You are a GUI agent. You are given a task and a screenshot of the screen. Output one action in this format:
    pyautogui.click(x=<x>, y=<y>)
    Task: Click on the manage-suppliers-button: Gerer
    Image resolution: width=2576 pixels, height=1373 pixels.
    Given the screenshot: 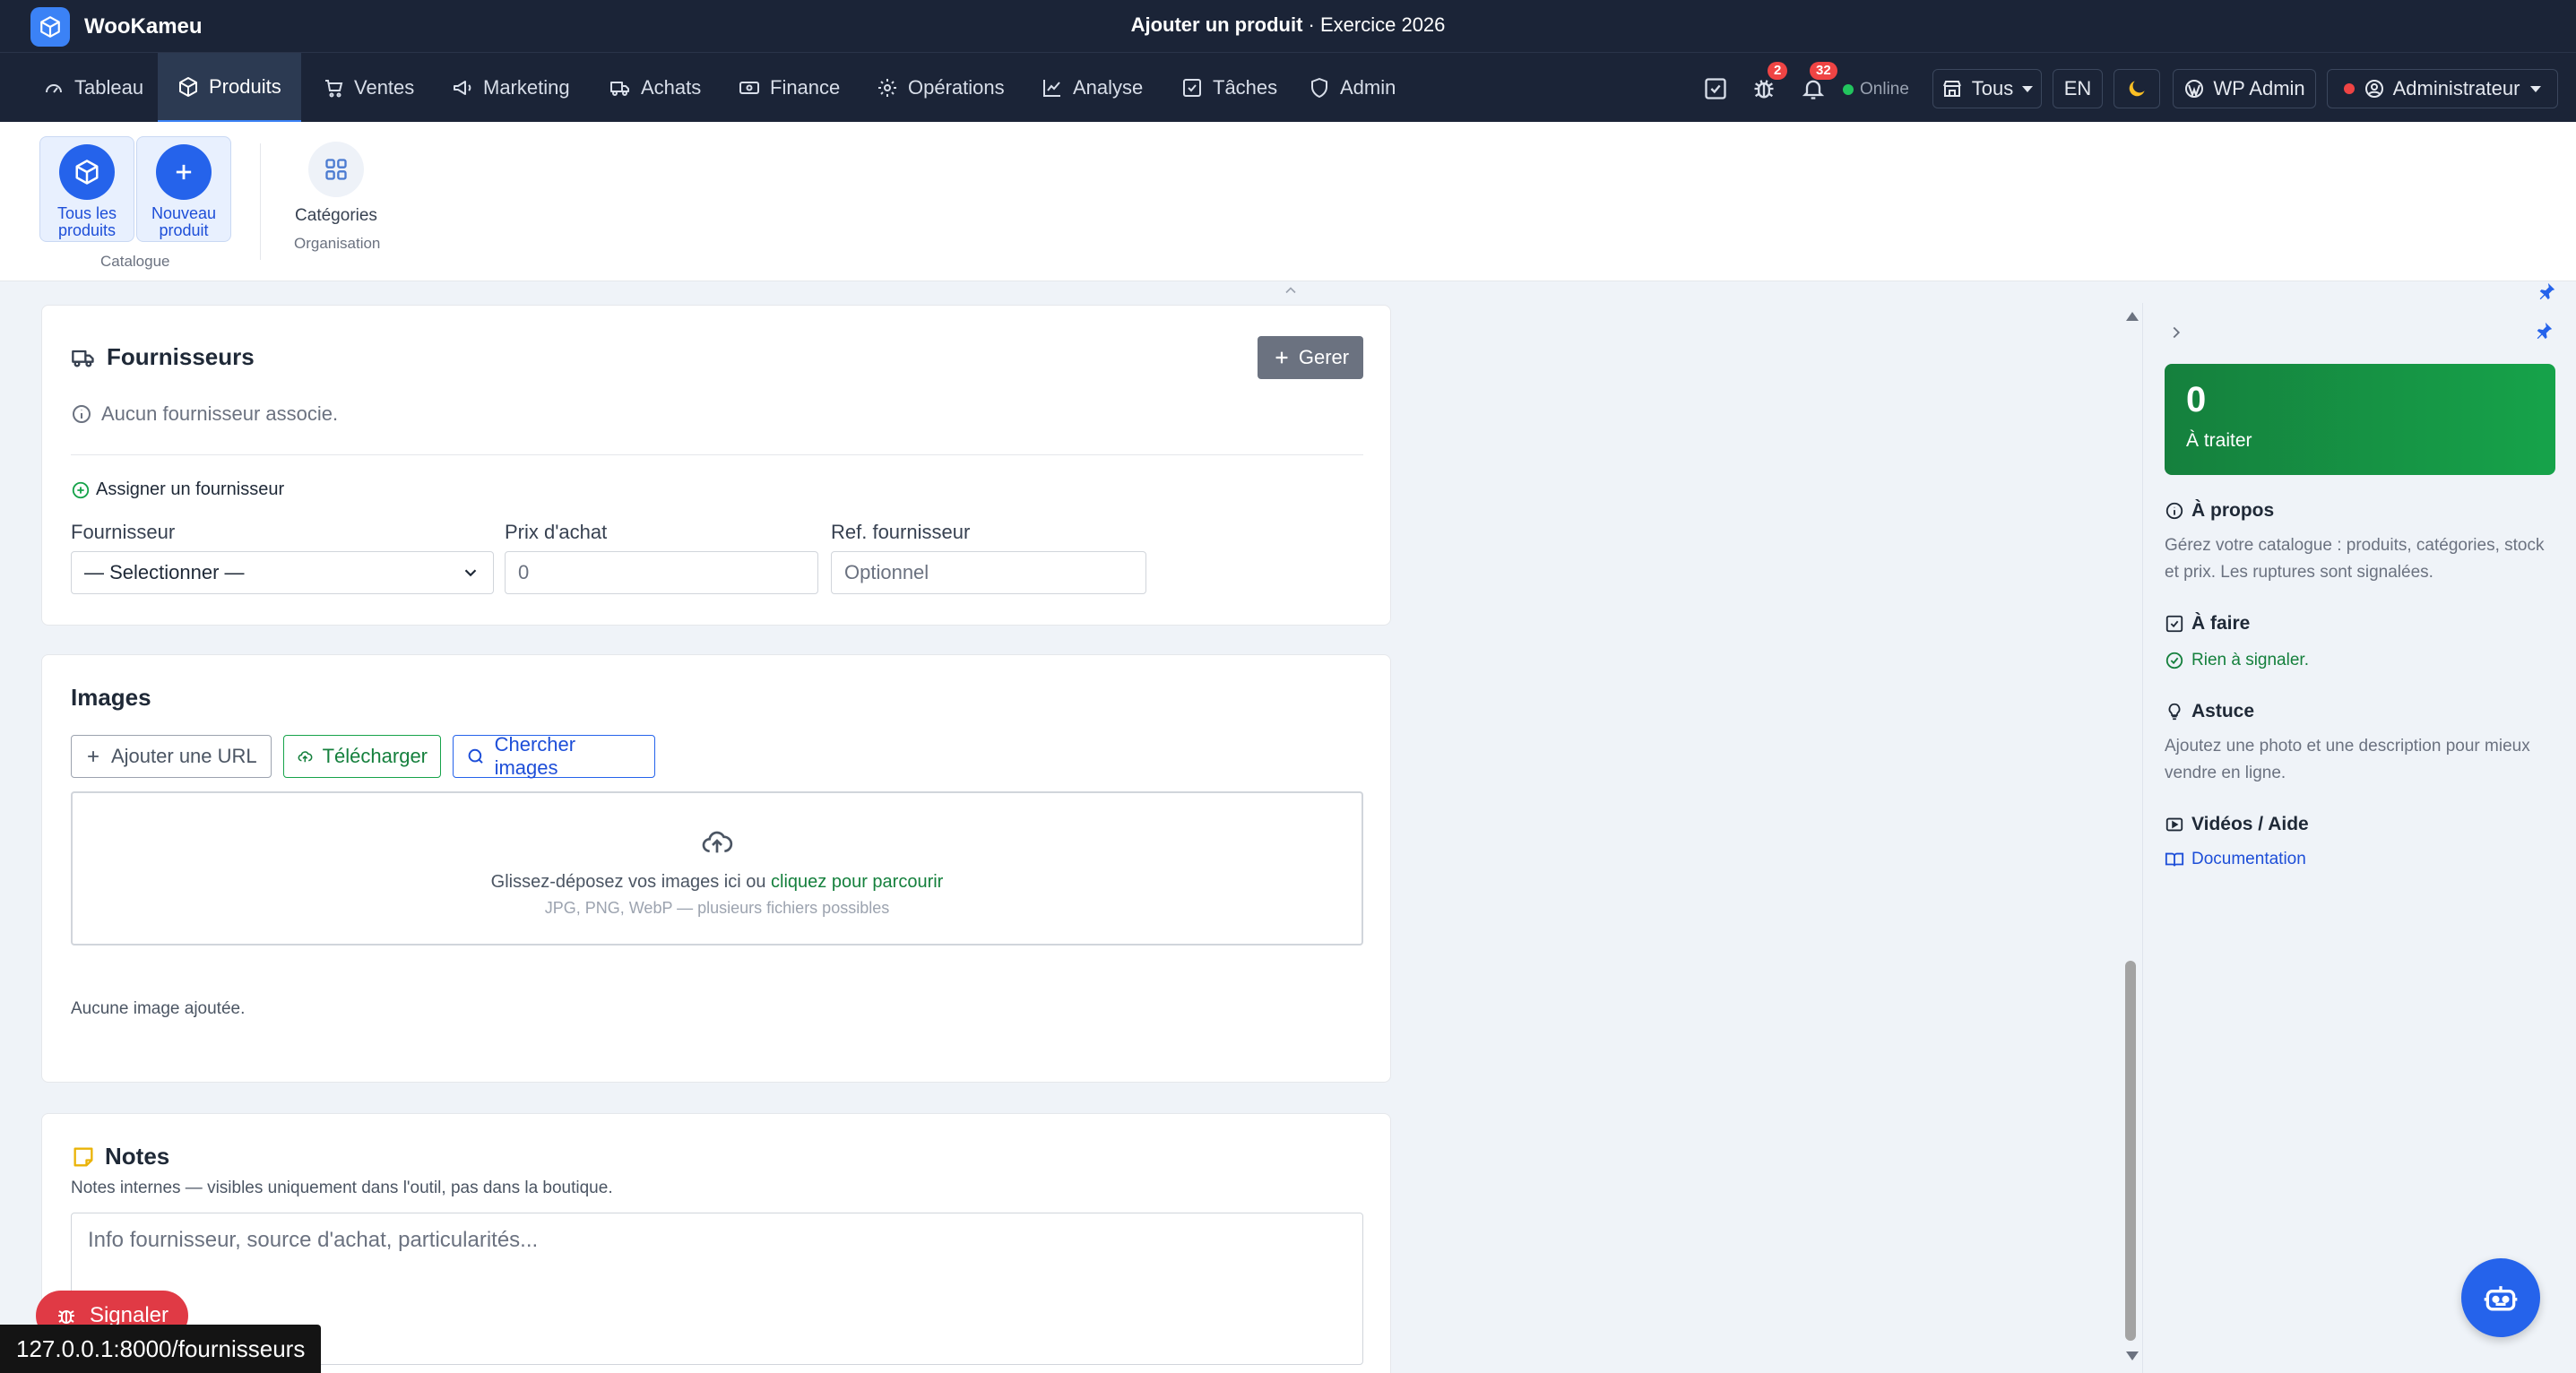 What is the action you would take?
    pyautogui.click(x=1310, y=357)
    